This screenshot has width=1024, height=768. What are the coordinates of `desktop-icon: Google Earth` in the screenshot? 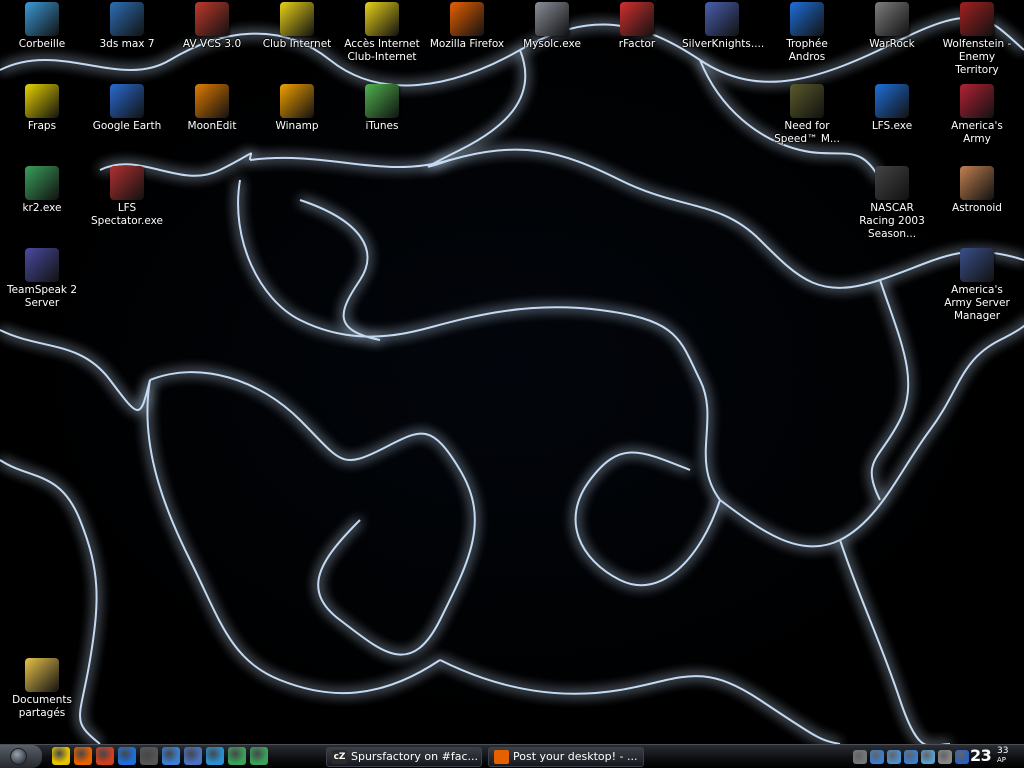 It's located at (127, 108).